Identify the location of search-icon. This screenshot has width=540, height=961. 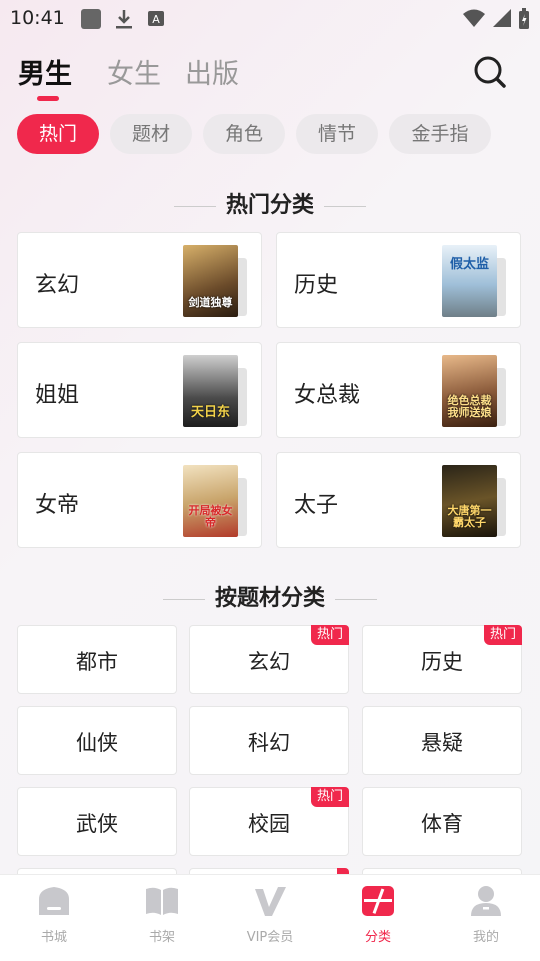
(490, 72).